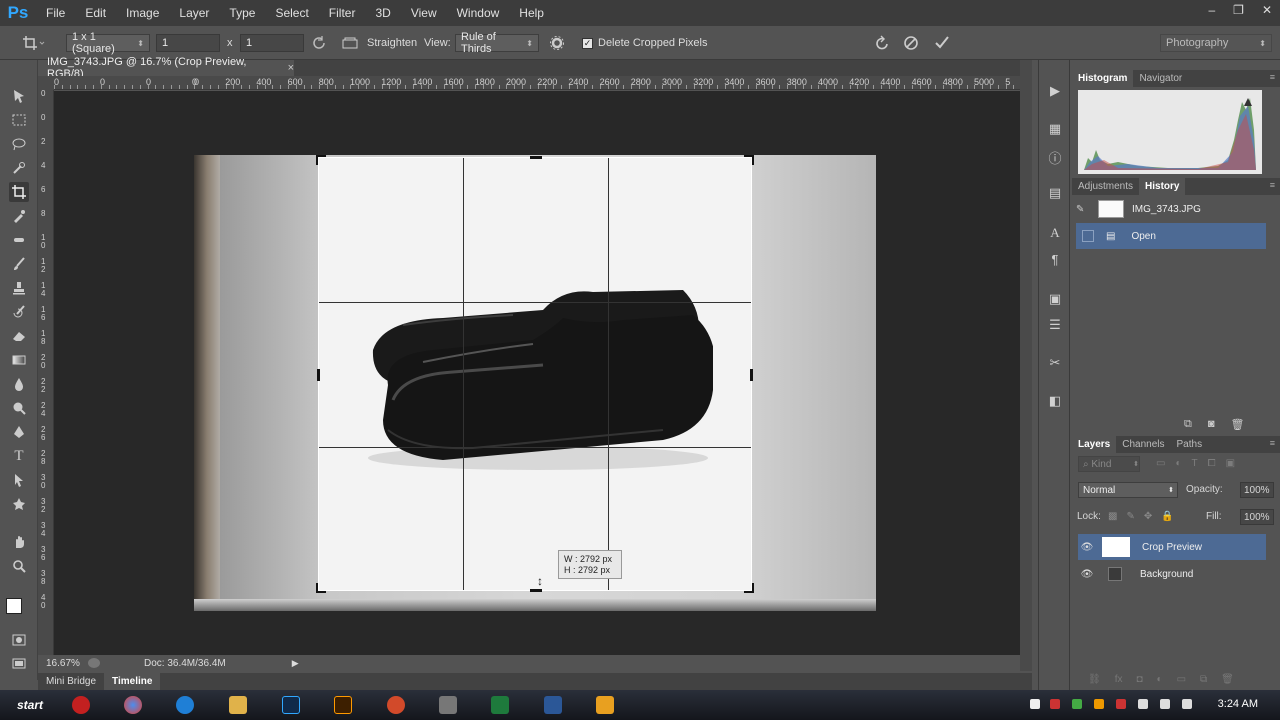 This screenshot has width=1280, height=720. I want to click on app-taskbar-icon, so click(396, 705).